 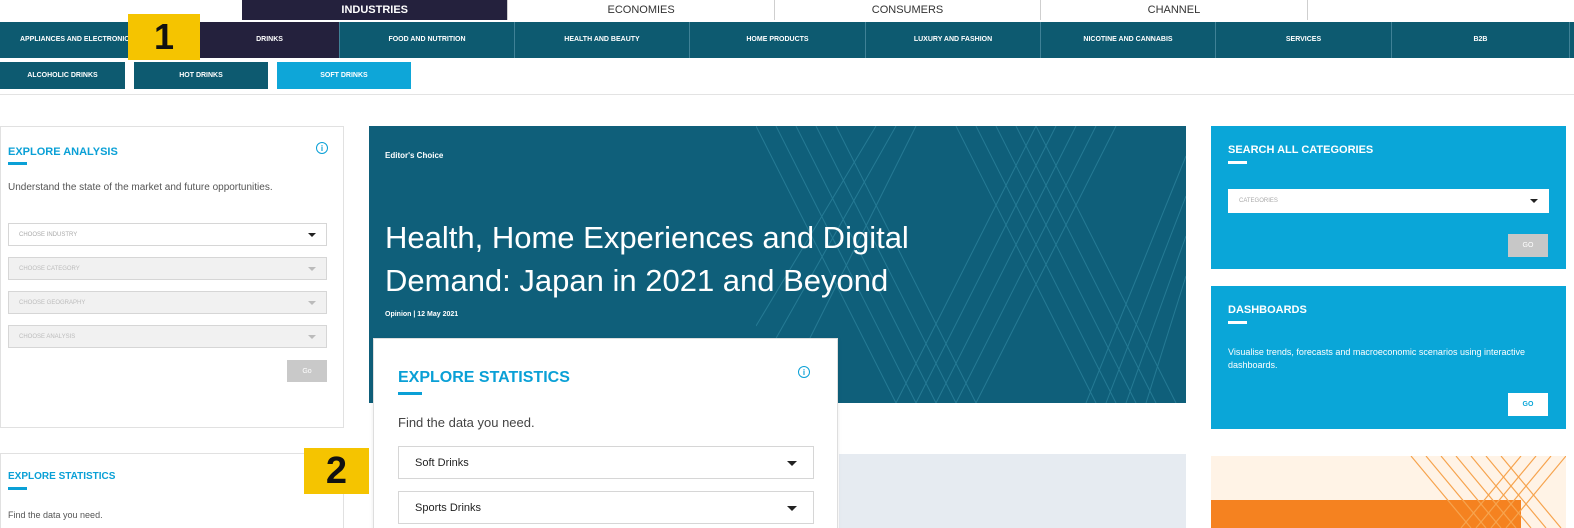 What do you see at coordinates (336, 471) in the screenshot?
I see `callout-number-two: 2` at bounding box center [336, 471].